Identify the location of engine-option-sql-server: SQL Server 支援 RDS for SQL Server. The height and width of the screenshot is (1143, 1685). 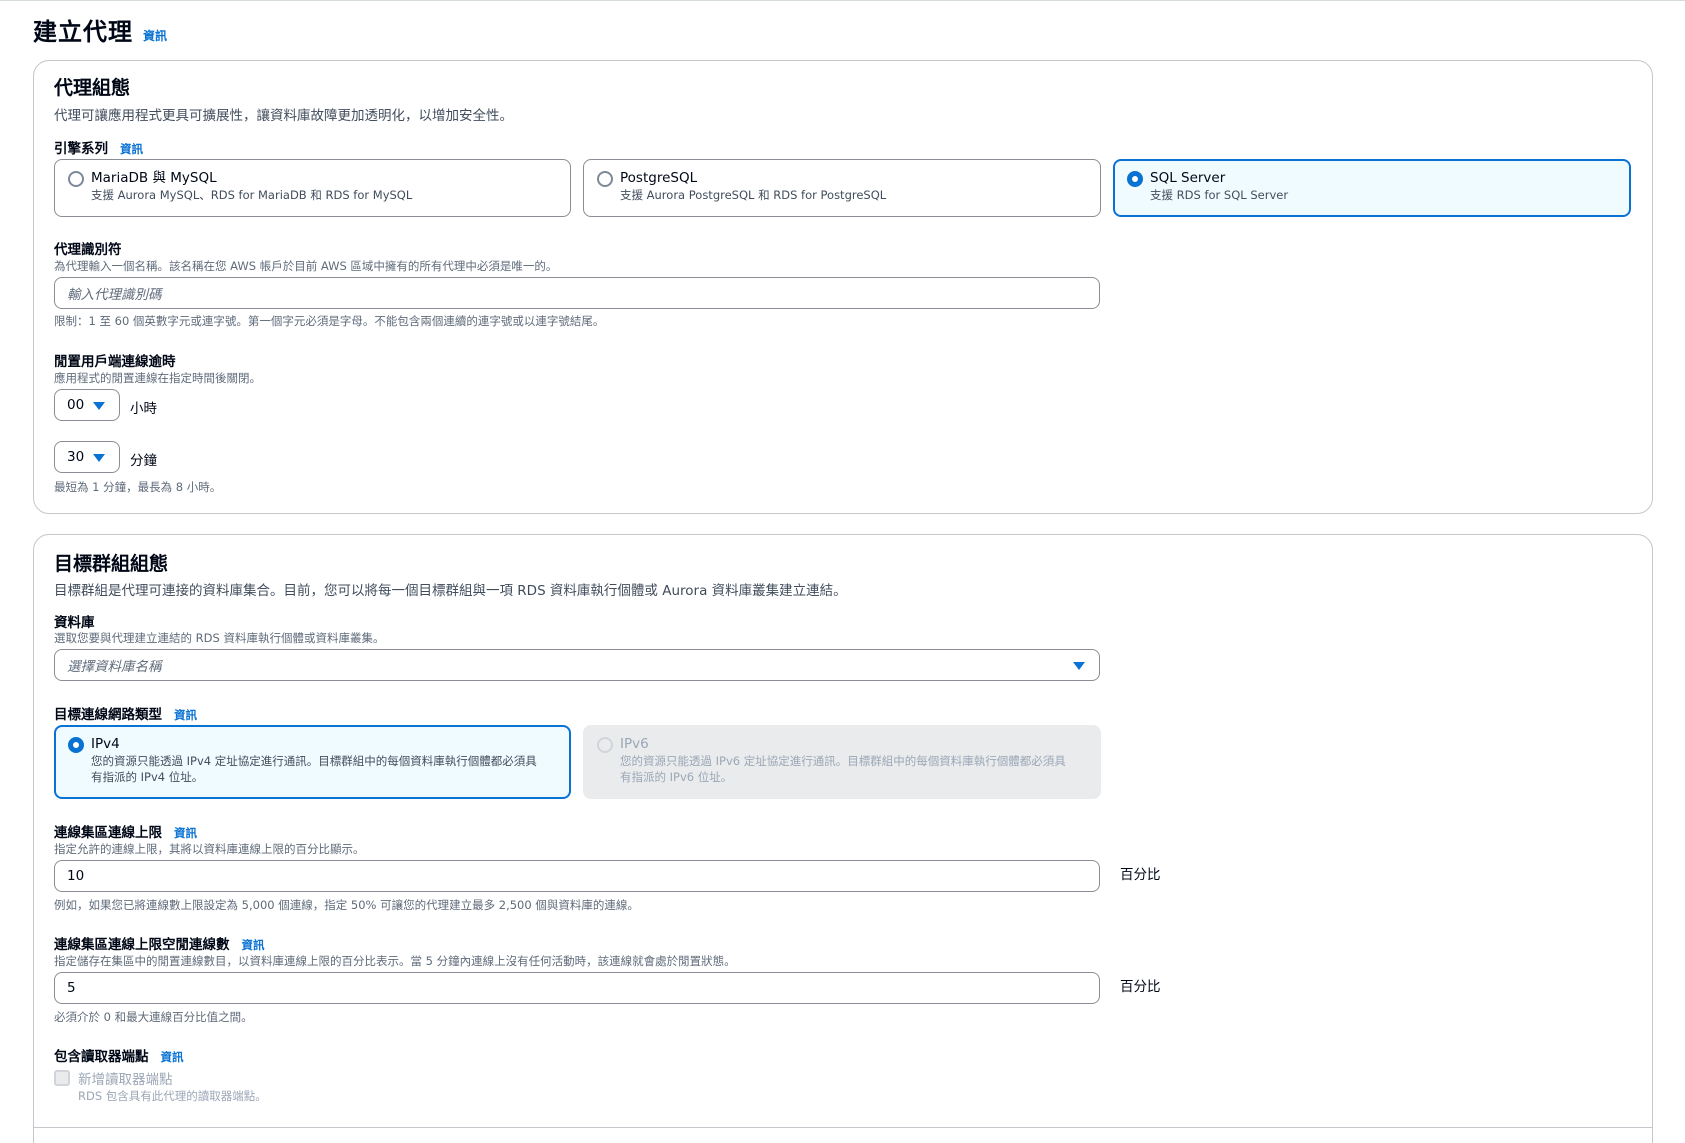
(1372, 188).